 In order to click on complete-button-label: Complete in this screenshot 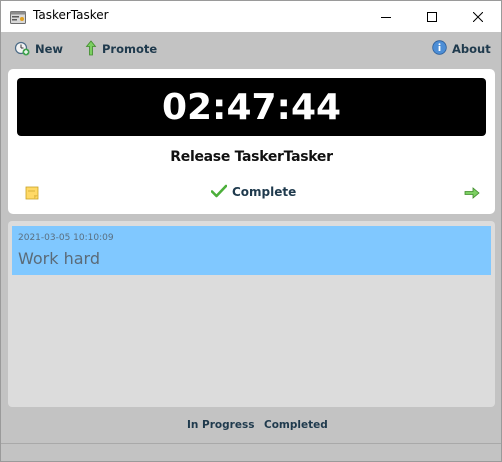, I will do `click(264, 192)`.